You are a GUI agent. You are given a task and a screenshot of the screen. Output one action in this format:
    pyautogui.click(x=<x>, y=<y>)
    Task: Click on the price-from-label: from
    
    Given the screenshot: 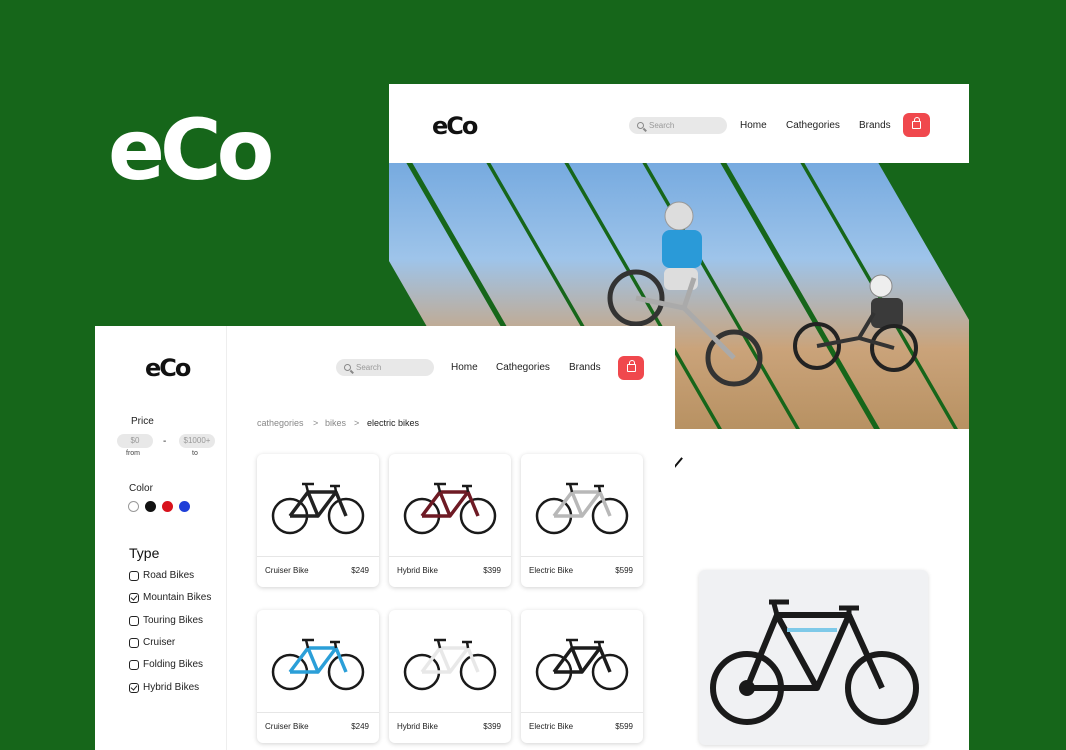 What is the action you would take?
    pyautogui.click(x=133, y=453)
    